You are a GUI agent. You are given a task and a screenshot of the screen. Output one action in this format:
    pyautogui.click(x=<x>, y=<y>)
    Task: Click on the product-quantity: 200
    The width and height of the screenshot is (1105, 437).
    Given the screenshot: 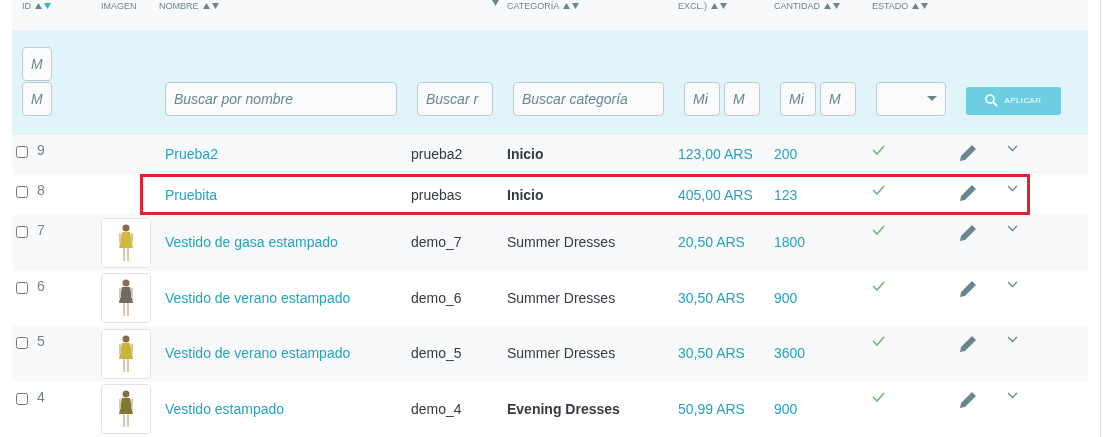 What is the action you would take?
    pyautogui.click(x=786, y=154)
    